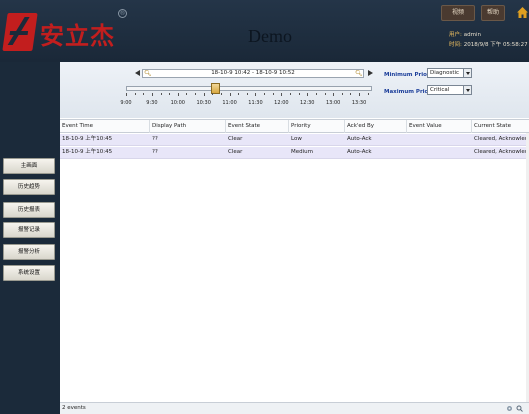 Image resolution: width=529 pixels, height=414 pixels. Describe the element at coordinates (148, 73) in the screenshot. I see `zoom-out-icon: 🔍︎` at that location.